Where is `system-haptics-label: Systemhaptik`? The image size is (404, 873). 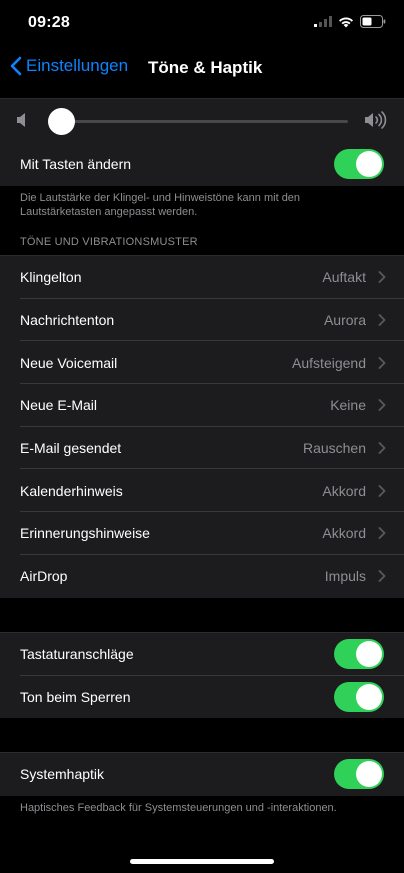 system-haptics-label: Systemhaptik is located at coordinates (62, 774).